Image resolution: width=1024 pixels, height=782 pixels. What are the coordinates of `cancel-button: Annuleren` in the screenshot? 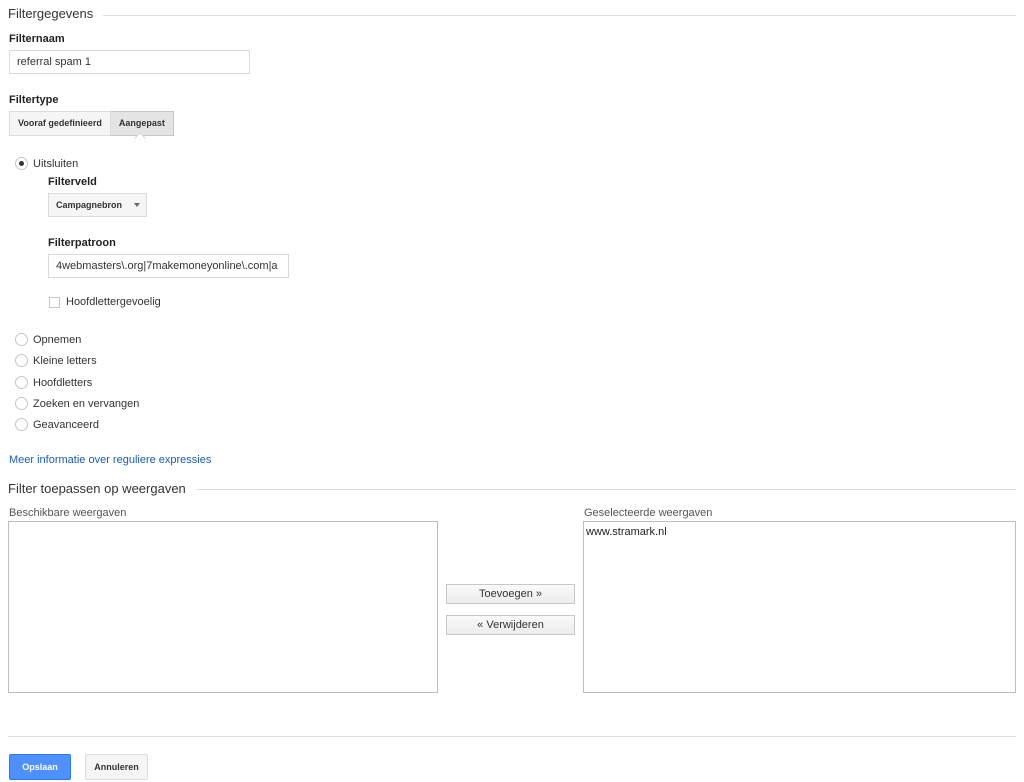 It's located at (116, 767).